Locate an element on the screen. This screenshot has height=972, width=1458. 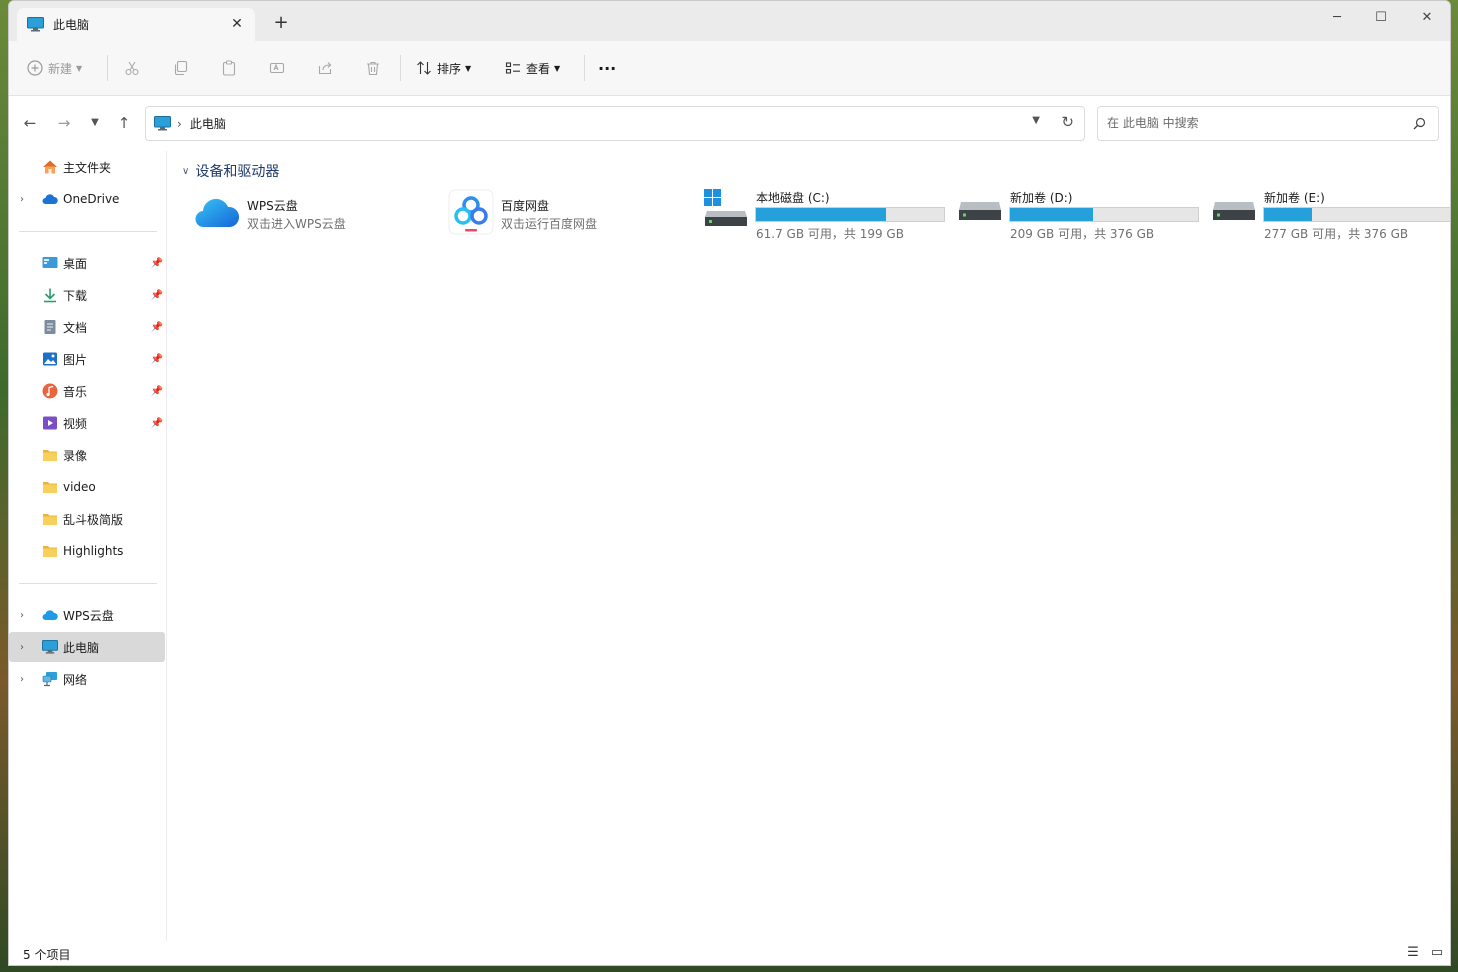
drive-e: 新加卷 (E:) 277 GB 可用，共 376 GB is located at coordinates (1331, 215).